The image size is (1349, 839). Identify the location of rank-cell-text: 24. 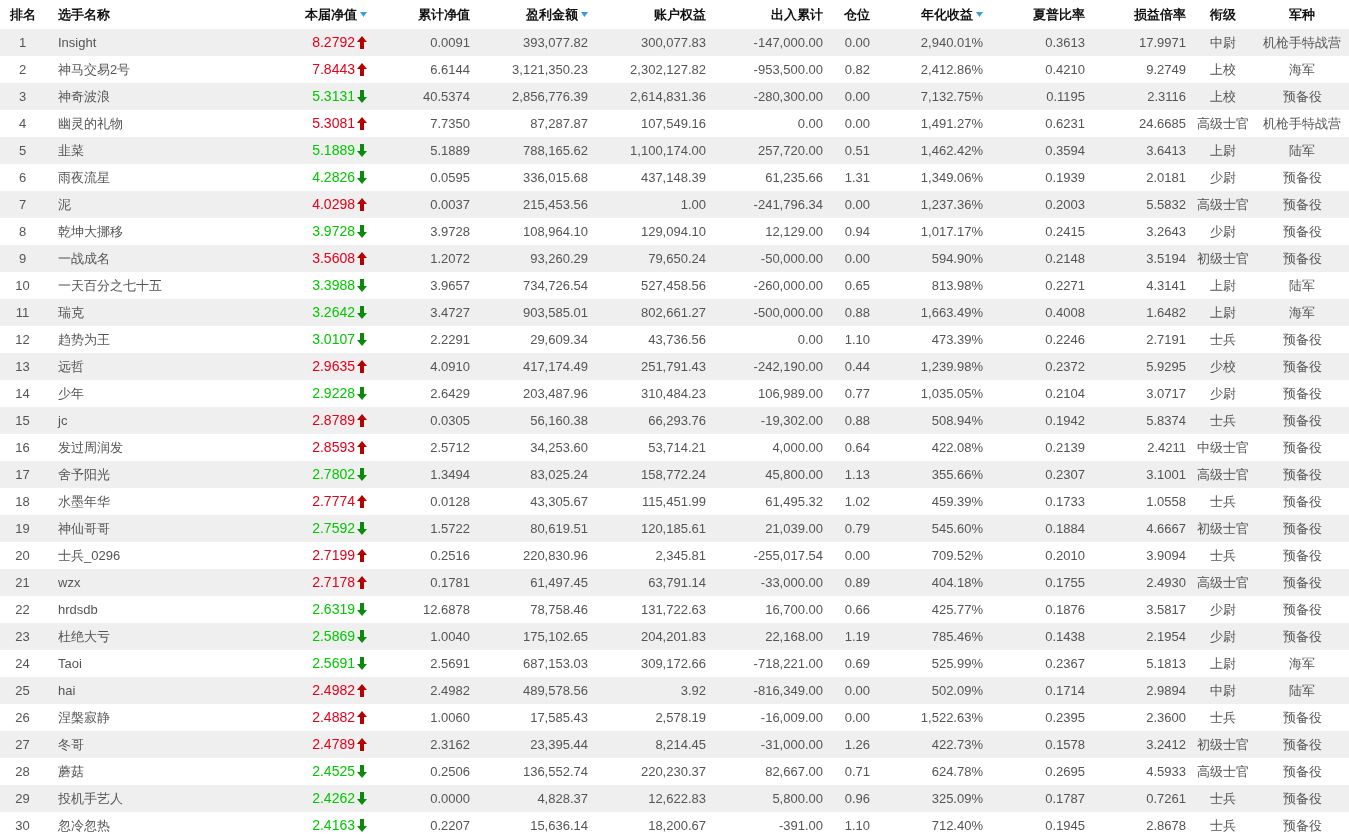
(22, 663).